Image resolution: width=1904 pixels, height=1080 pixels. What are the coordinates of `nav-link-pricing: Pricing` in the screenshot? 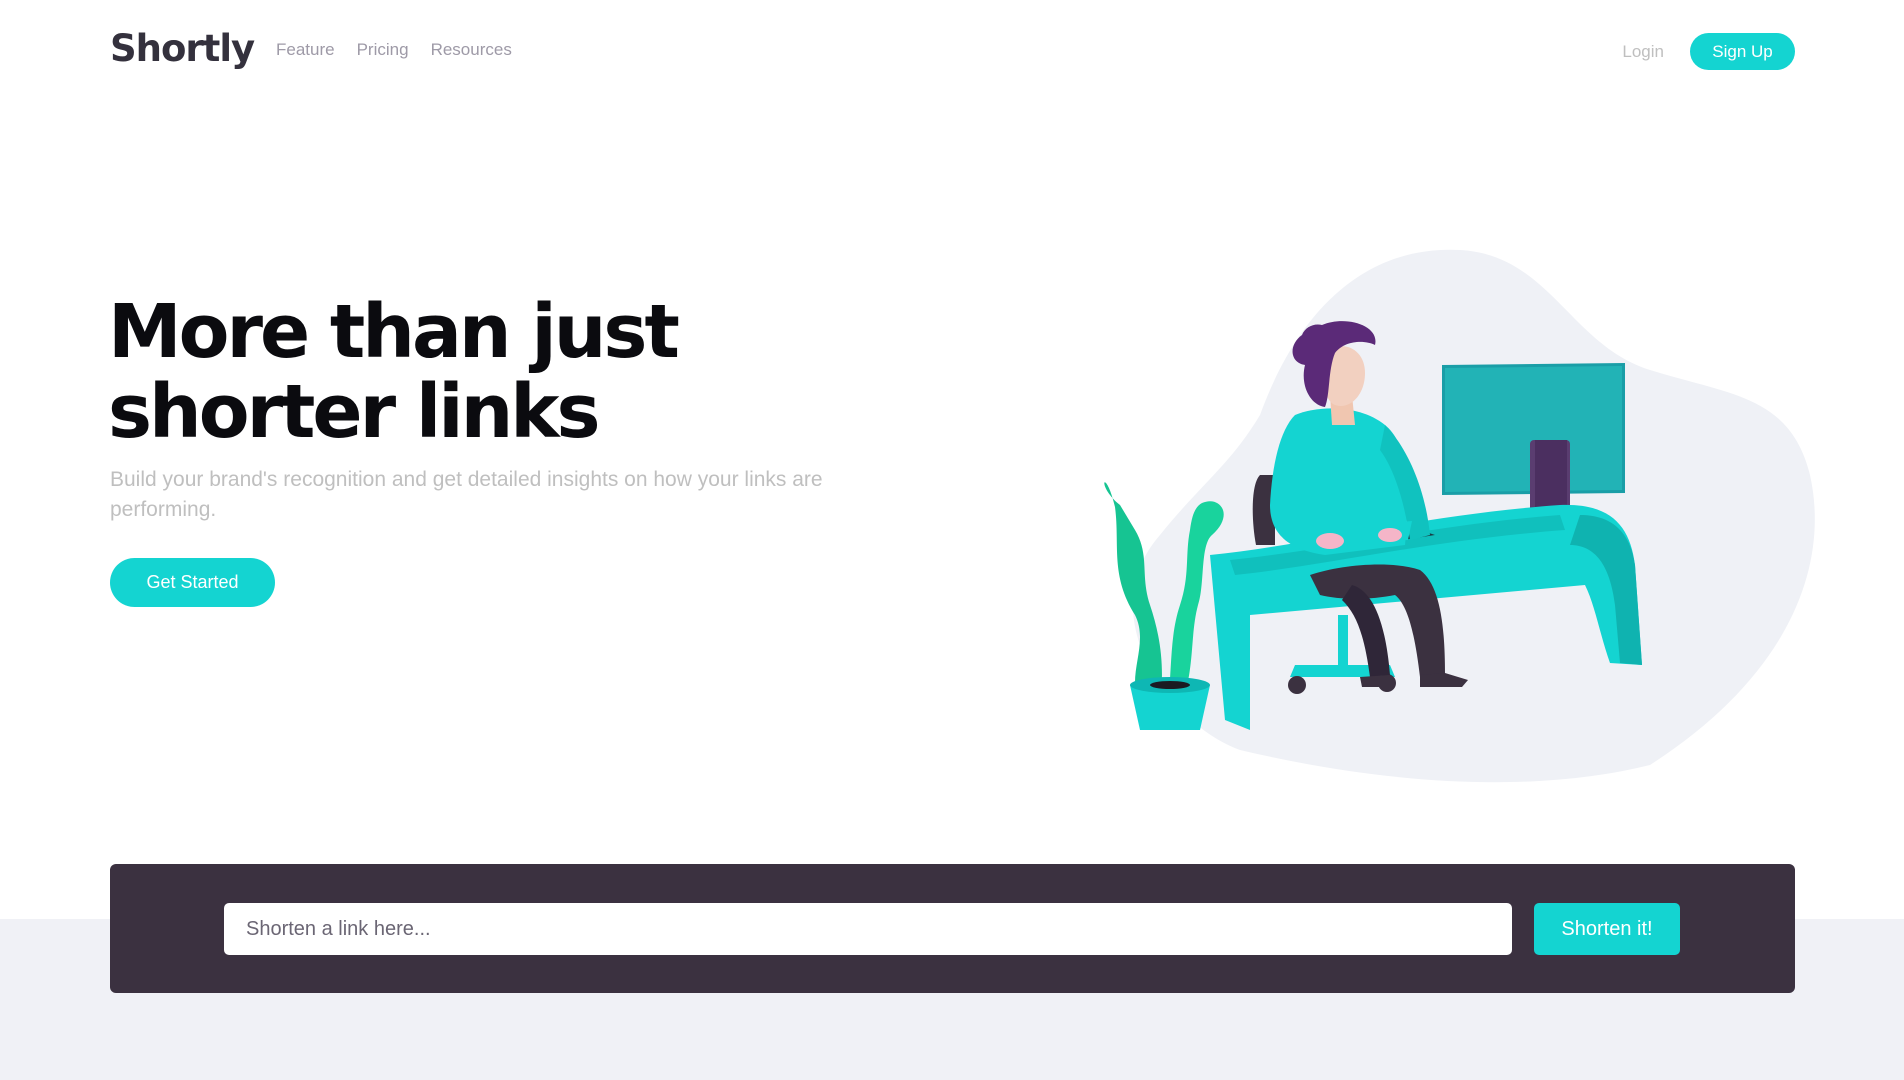 It's located at (383, 50).